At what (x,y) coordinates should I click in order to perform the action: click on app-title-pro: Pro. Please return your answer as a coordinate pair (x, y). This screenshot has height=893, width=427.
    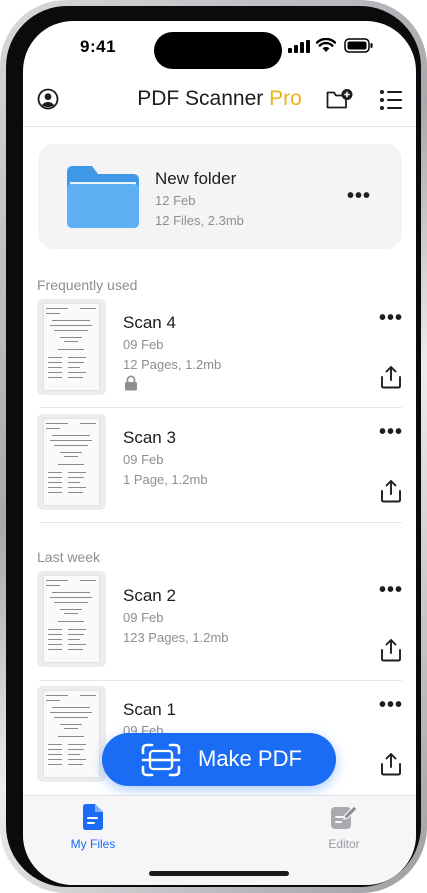
    Looking at the image, I should click on (285, 98).